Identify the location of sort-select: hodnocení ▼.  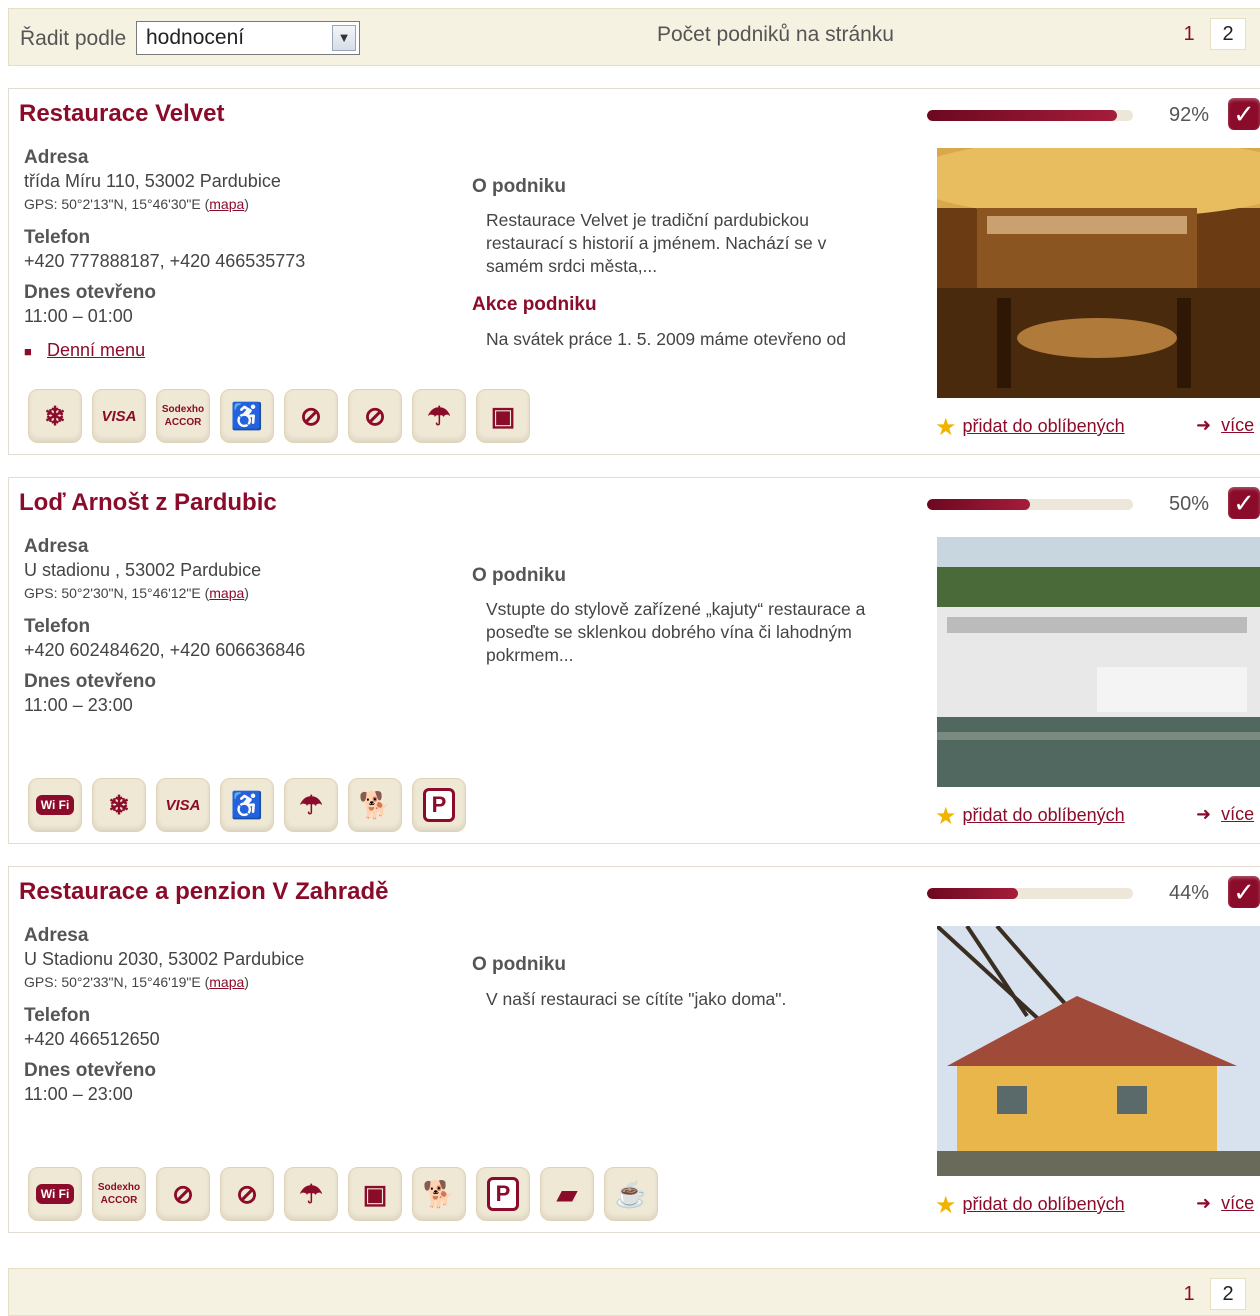
(248, 38).